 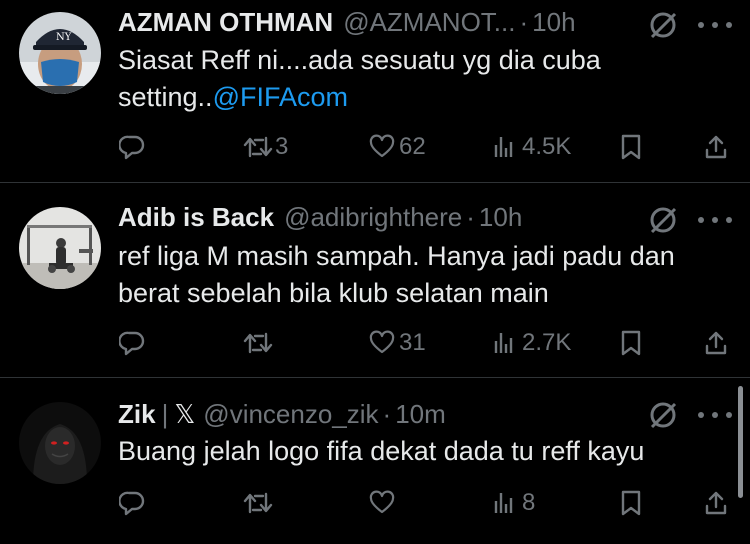 I want to click on retweet-button: 3, so click(x=265, y=147).